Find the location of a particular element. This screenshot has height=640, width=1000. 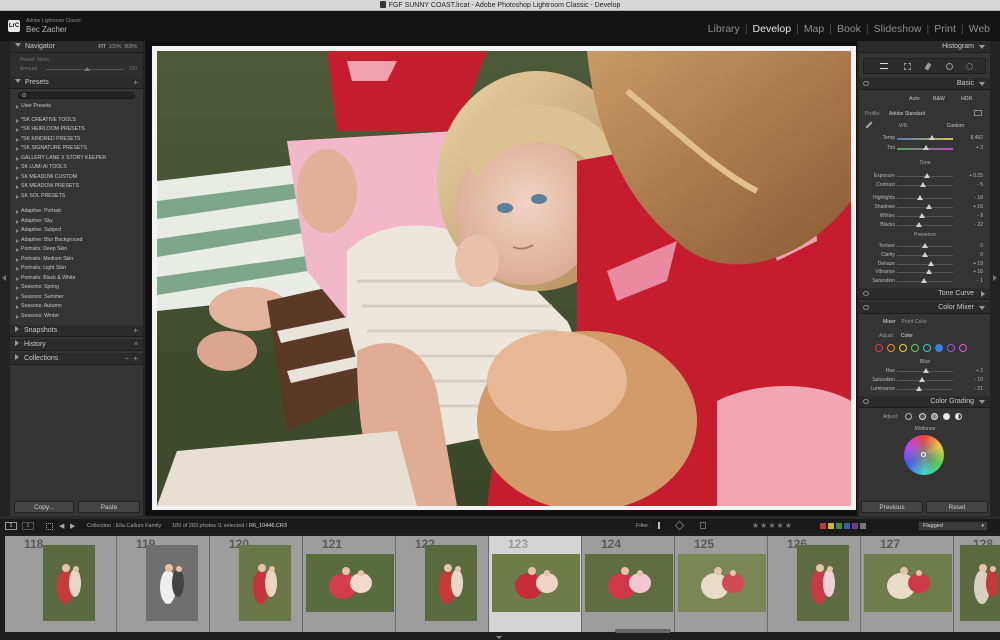

preset-folder: *SK CREATIVE TOOLS is located at coordinates (76, 121).